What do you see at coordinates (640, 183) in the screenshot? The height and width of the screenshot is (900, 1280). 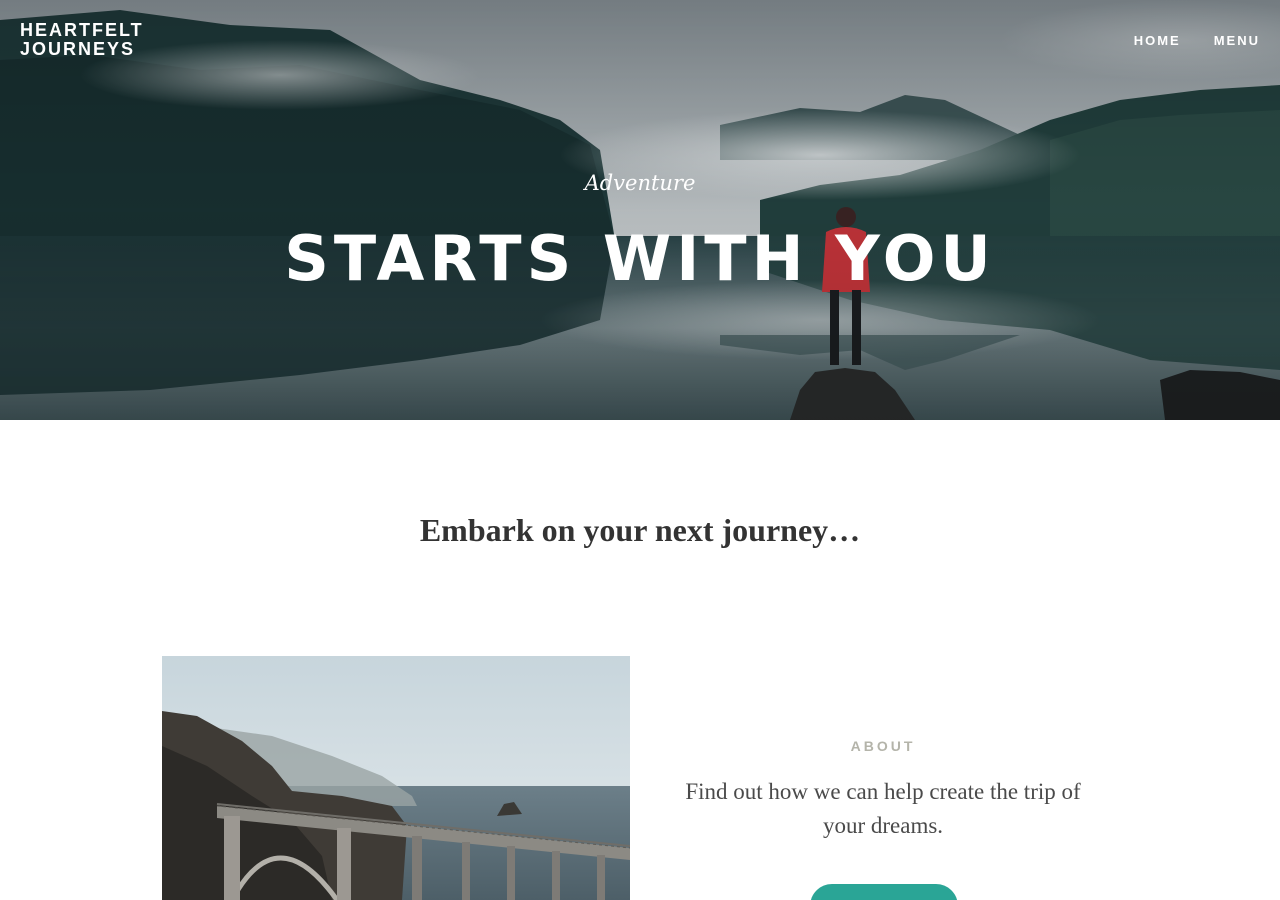 I see `hero-kicker: Adventure` at bounding box center [640, 183].